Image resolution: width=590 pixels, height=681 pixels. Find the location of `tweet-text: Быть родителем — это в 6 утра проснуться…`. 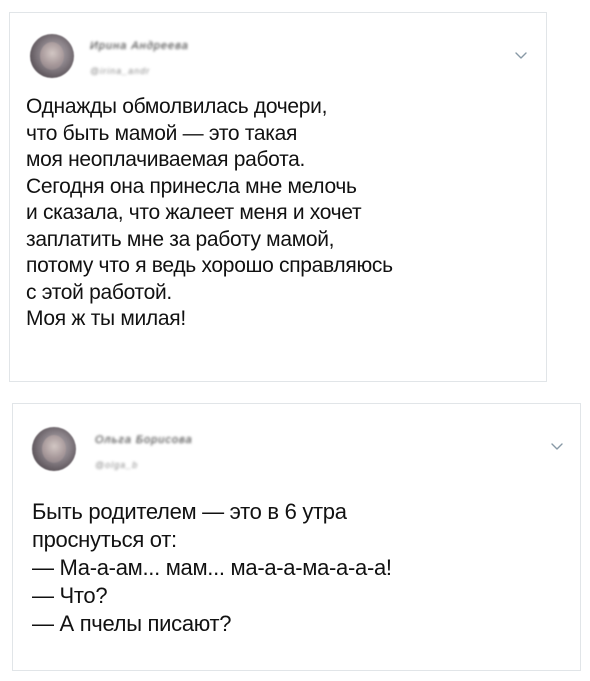

tweet-text: Быть родителем — это в 6 утра проснуться… is located at coordinates (212, 567).